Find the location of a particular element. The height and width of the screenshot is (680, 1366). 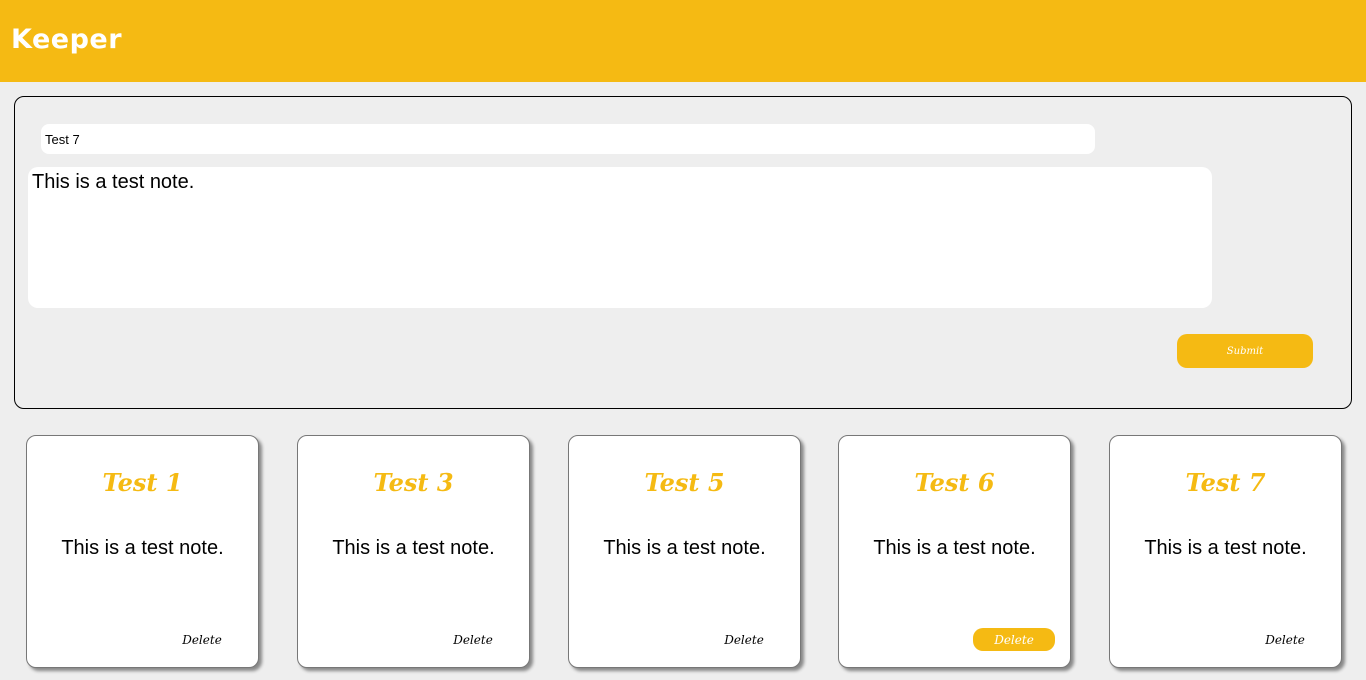

note-card: Test 6 This is a test note. Delete is located at coordinates (954, 551).